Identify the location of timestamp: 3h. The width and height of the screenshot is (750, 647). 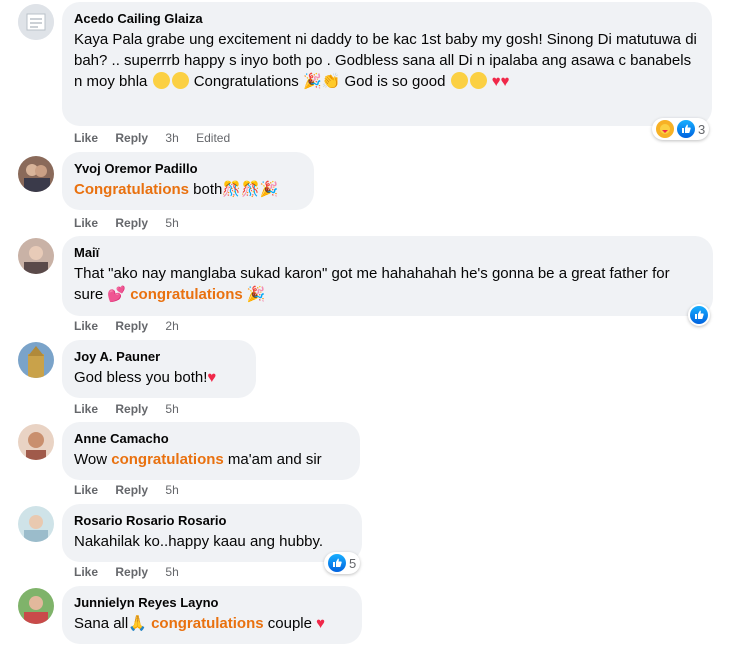
(171, 138).